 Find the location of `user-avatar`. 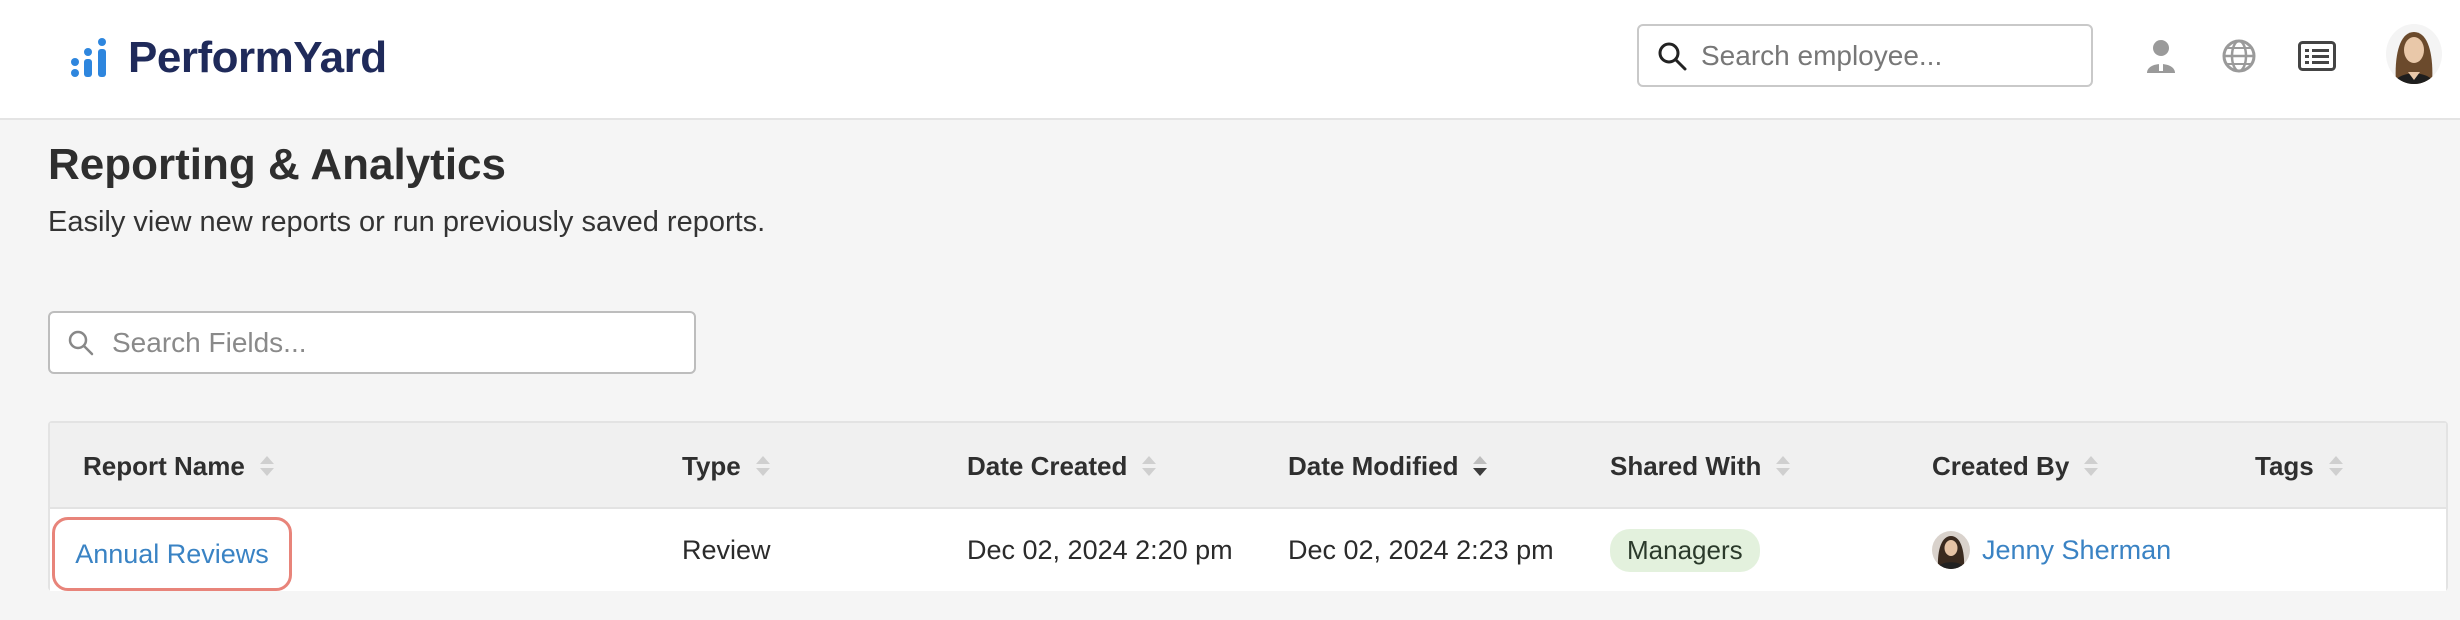

user-avatar is located at coordinates (2414, 54).